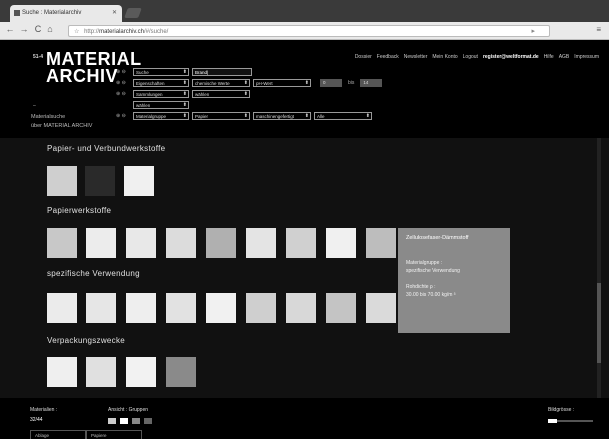 This screenshot has width=609, height=439. What do you see at coordinates (282, 116) in the screenshot?
I see `group-sub-select: maschinengefertigt` at bounding box center [282, 116].